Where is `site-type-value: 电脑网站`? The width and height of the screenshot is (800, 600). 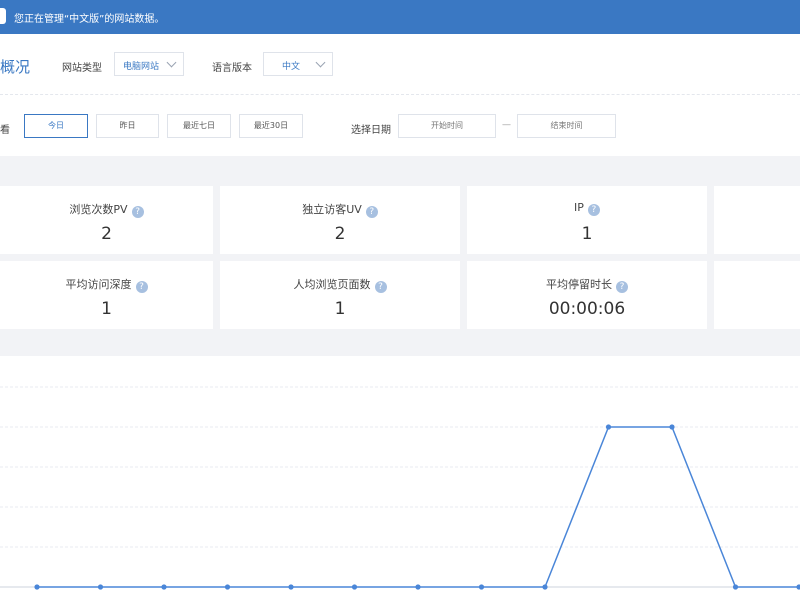
site-type-value: 电脑网站 is located at coordinates (141, 67).